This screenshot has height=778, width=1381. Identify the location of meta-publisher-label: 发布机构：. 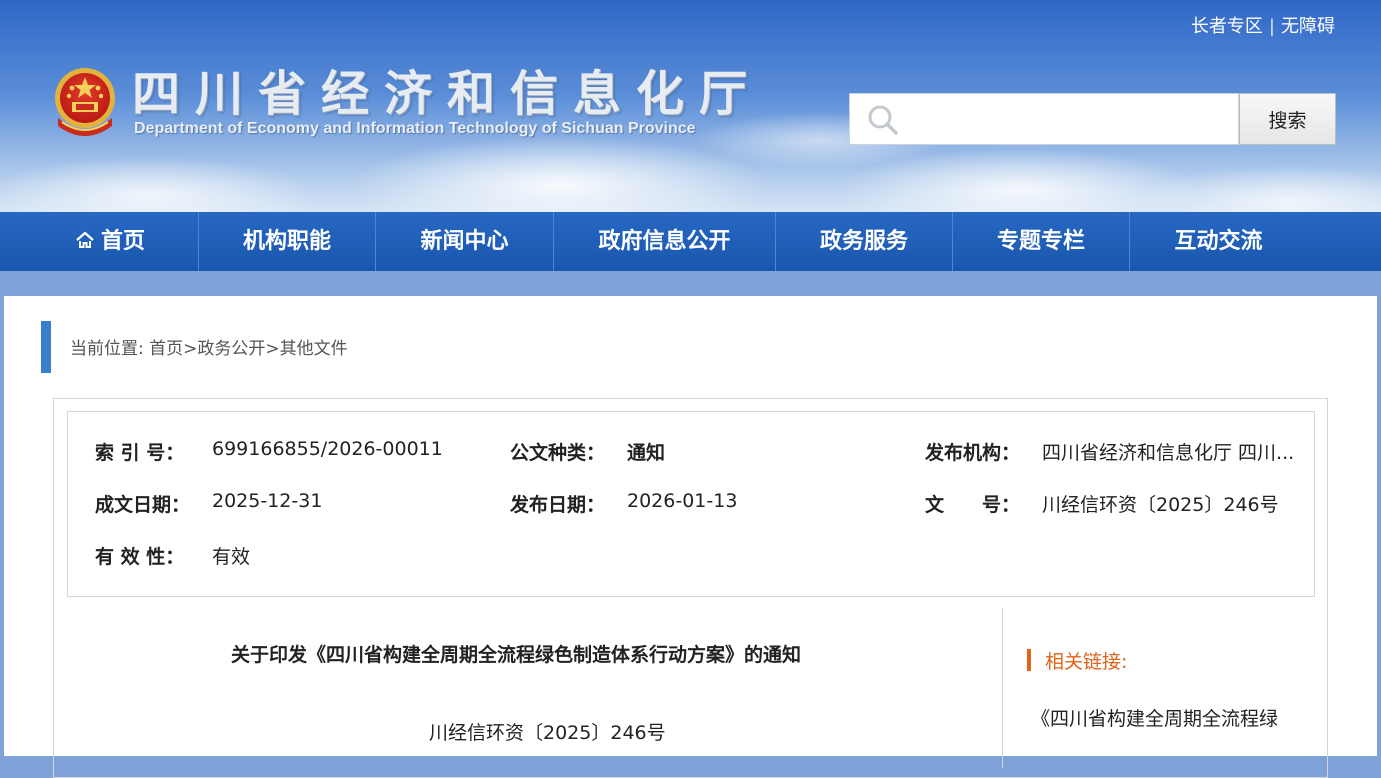
(973, 453).